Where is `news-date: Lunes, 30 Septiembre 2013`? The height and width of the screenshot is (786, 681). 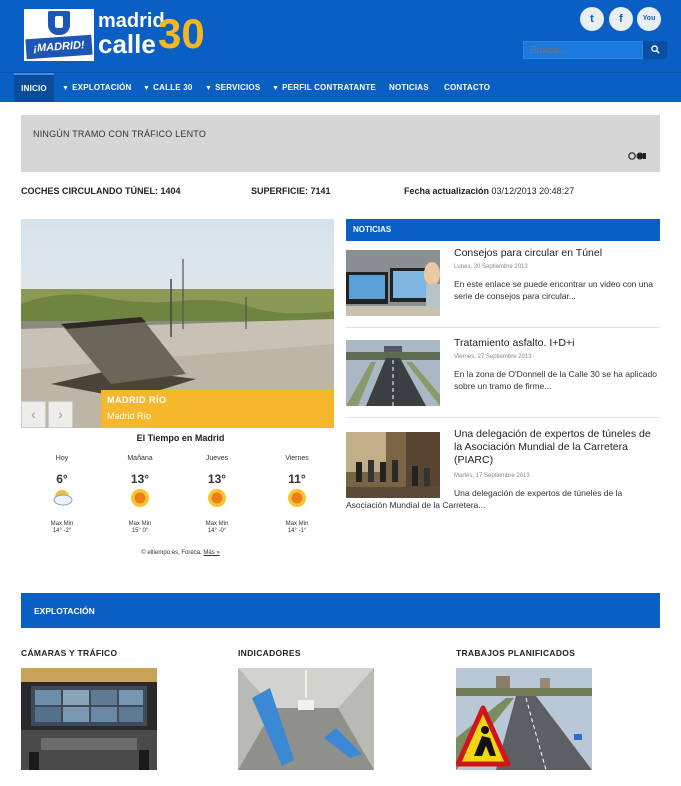
news-date: Lunes, 30 Septiembre 2013 is located at coordinates (491, 267).